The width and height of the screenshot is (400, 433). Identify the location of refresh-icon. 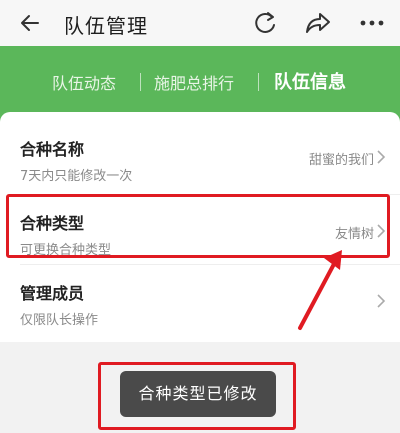
(265, 23).